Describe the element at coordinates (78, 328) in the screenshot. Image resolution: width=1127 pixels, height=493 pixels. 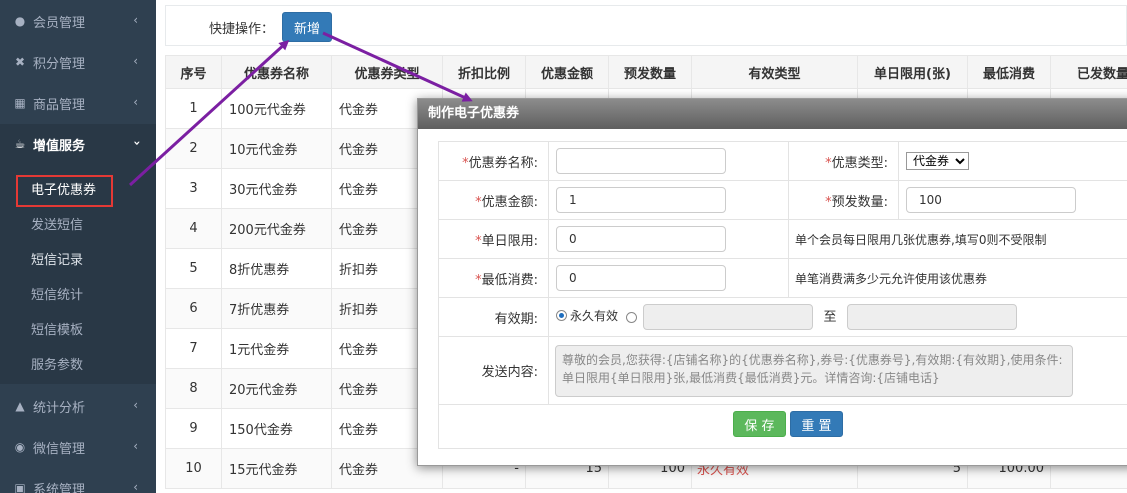
I see `submenu-item-sms-template: 短信模板` at that location.